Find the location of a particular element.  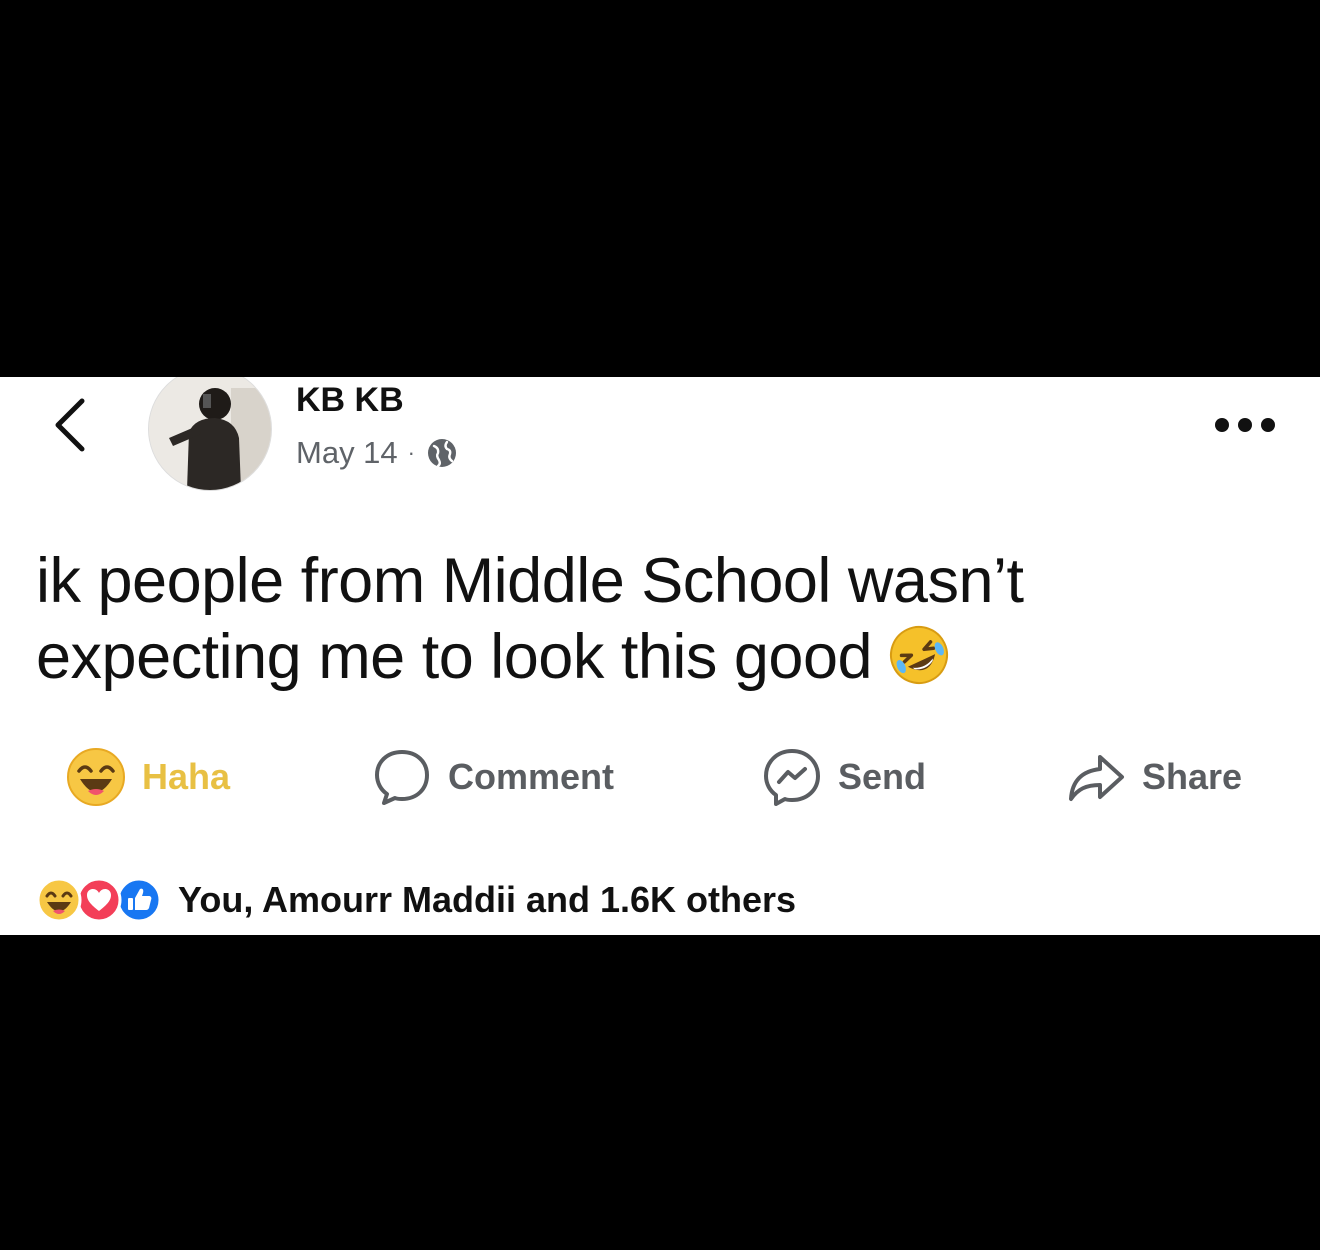

messenger-icon is located at coordinates (792, 777).